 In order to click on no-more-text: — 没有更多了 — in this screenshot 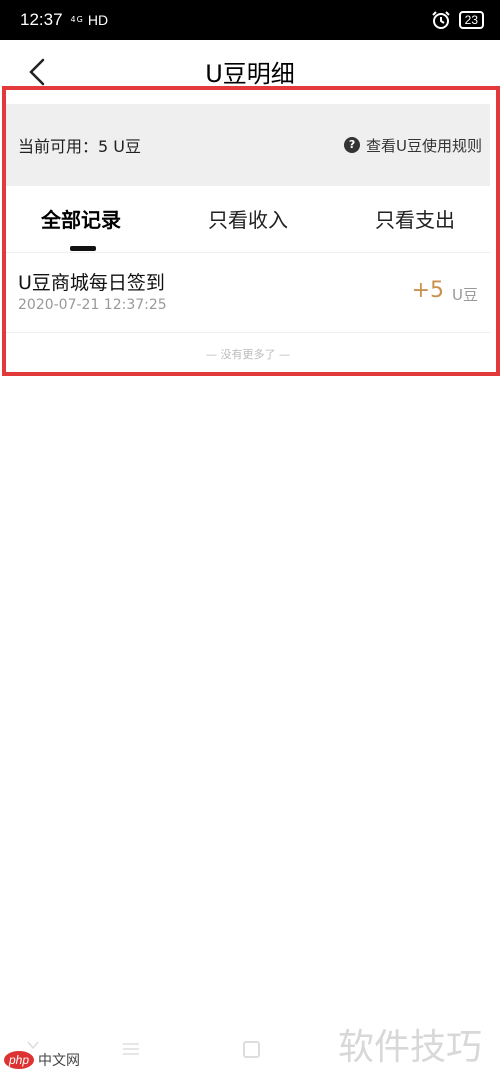, I will do `click(248, 354)`.